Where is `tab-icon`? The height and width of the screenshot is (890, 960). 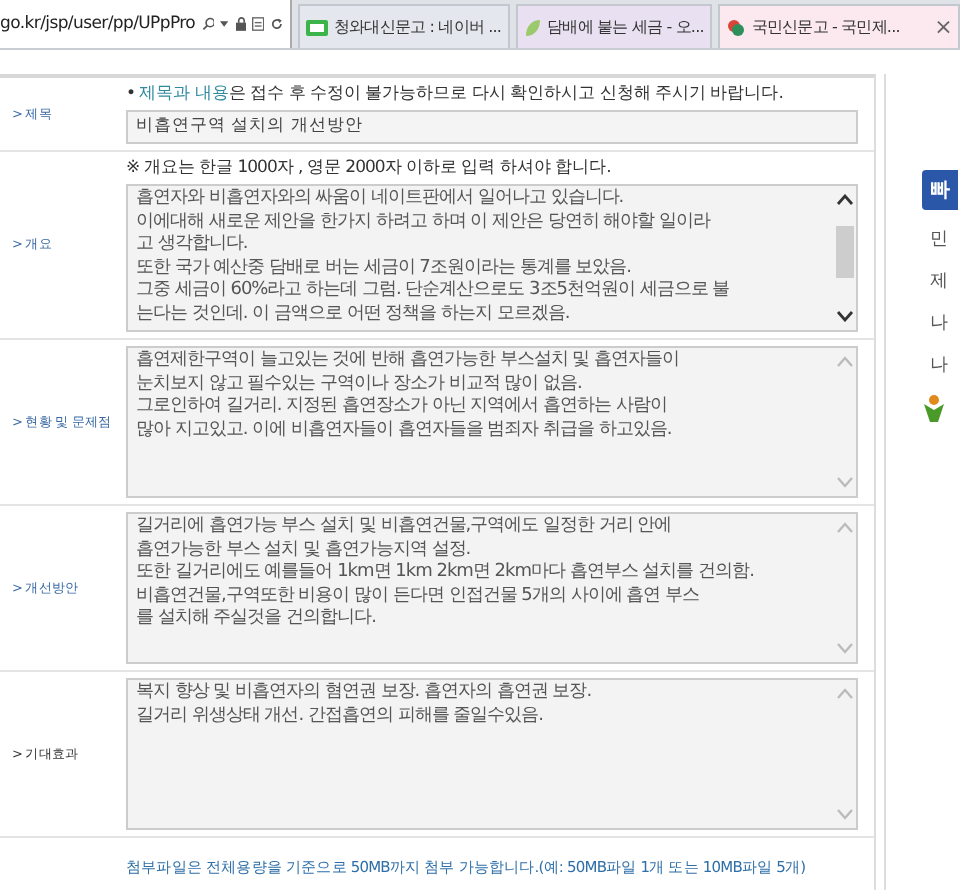
tab-icon is located at coordinates (317, 27).